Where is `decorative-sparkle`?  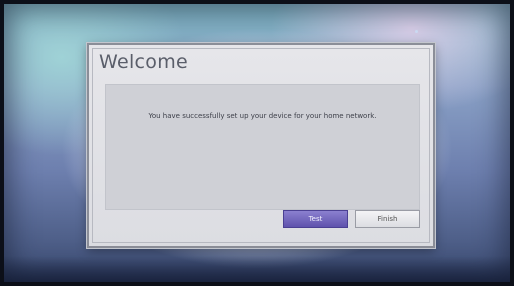
decorative-sparkle is located at coordinates (416, 31).